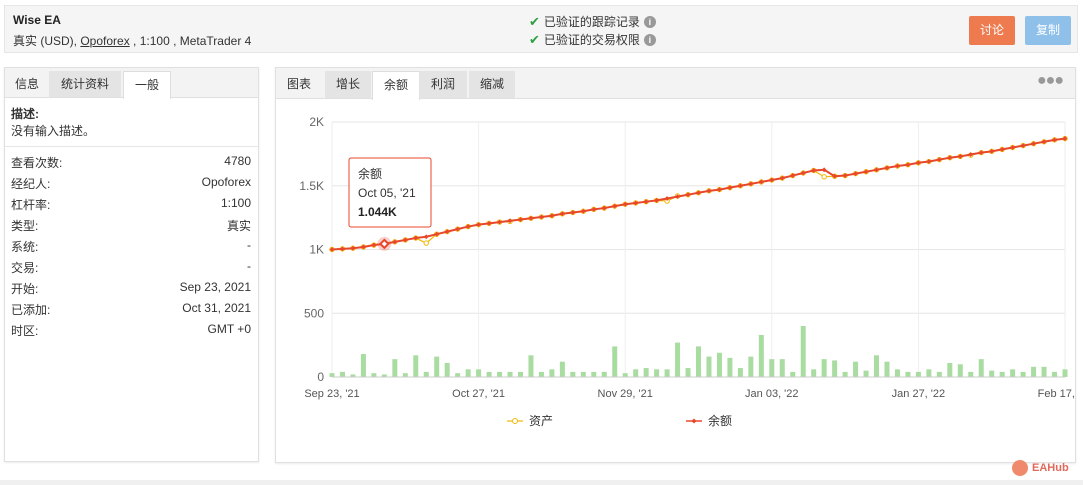 This screenshot has width=1083, height=485. I want to click on info-key: 交易:, so click(25, 268).